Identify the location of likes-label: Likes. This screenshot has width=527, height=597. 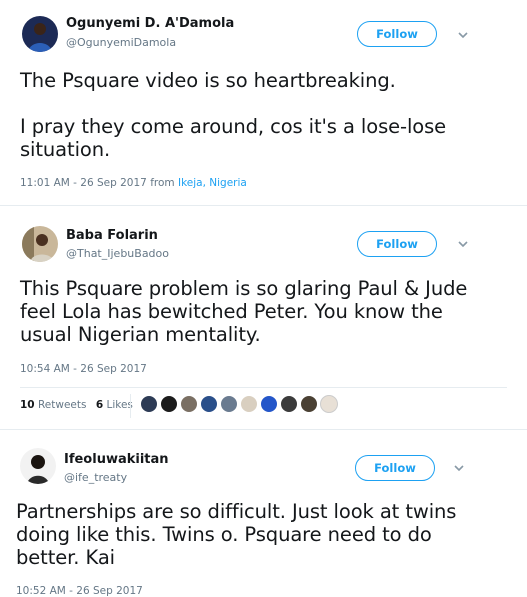
(119, 405).